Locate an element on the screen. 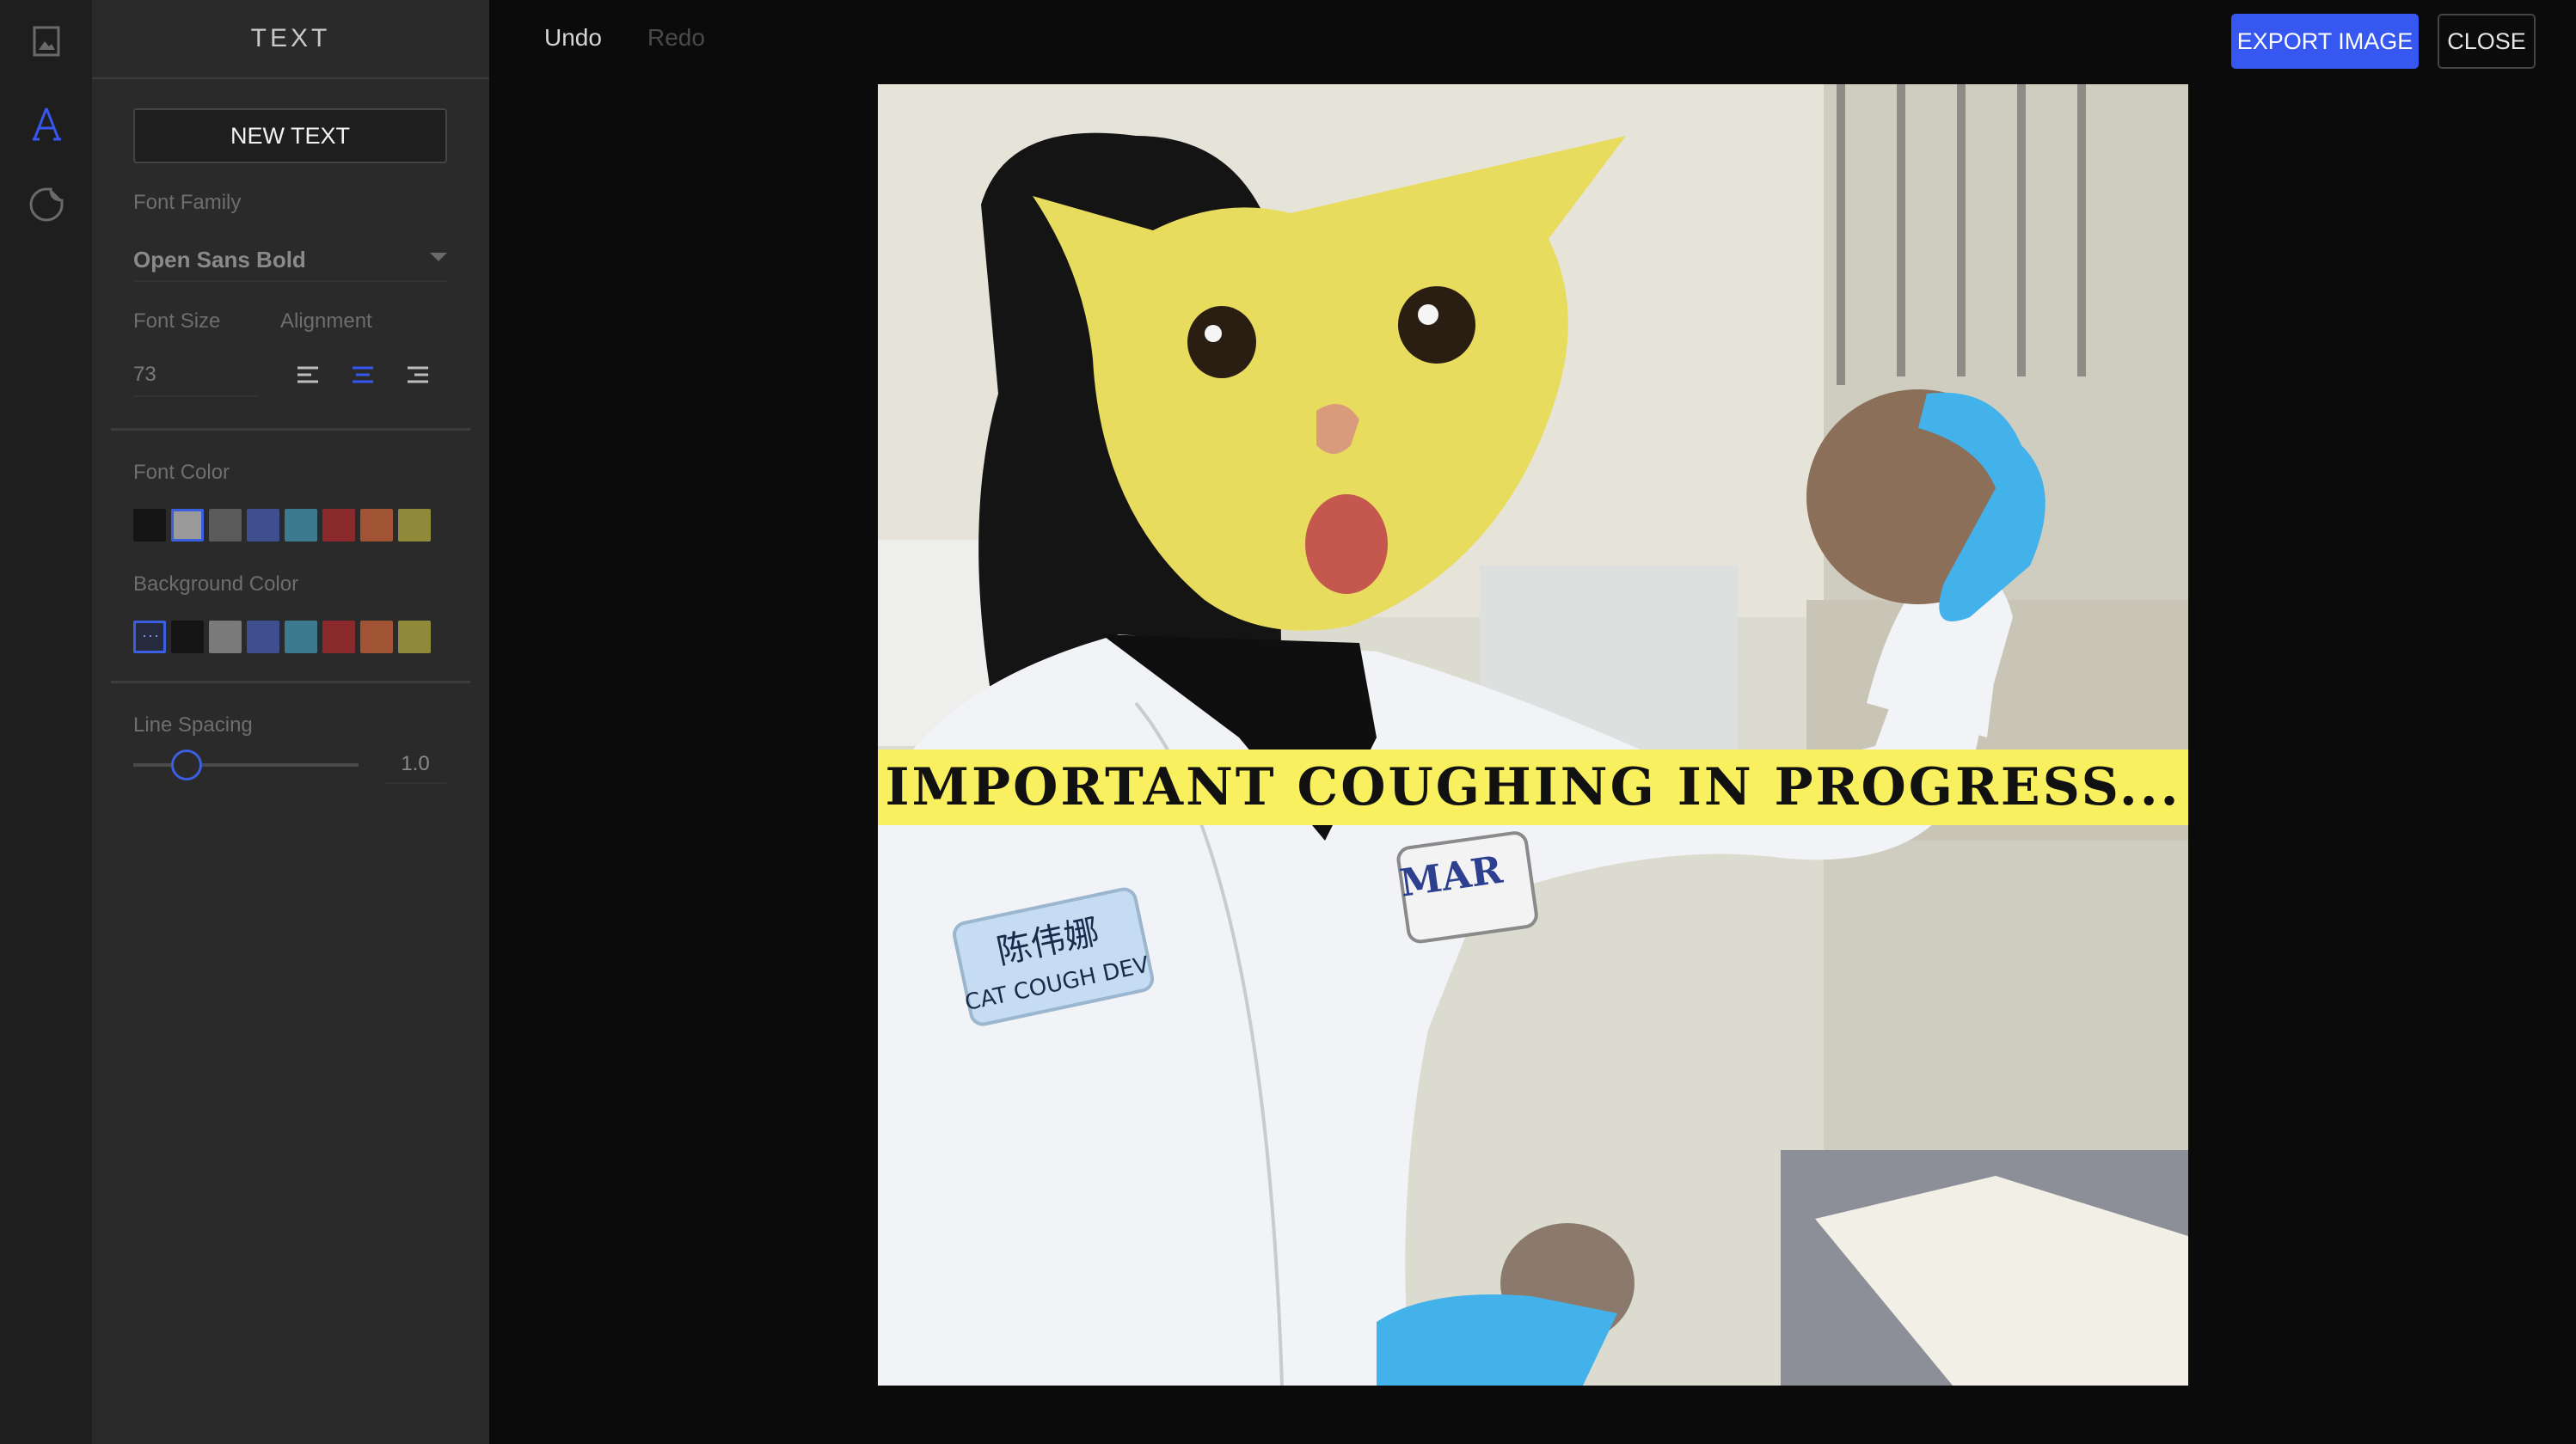 The height and width of the screenshot is (1444, 2576). background-color-label: Background Color is located at coordinates (216, 584).